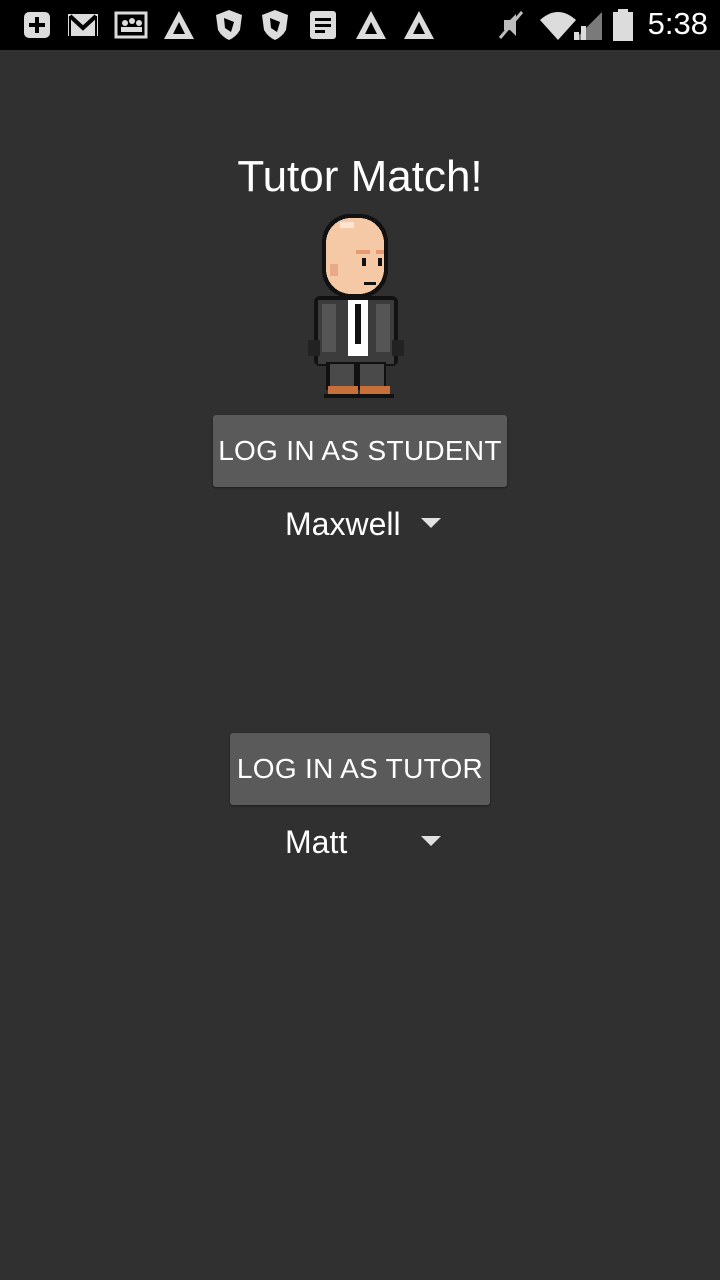 This screenshot has width=720, height=1280. Describe the element at coordinates (623, 25) in the screenshot. I see `battery-icon` at that location.